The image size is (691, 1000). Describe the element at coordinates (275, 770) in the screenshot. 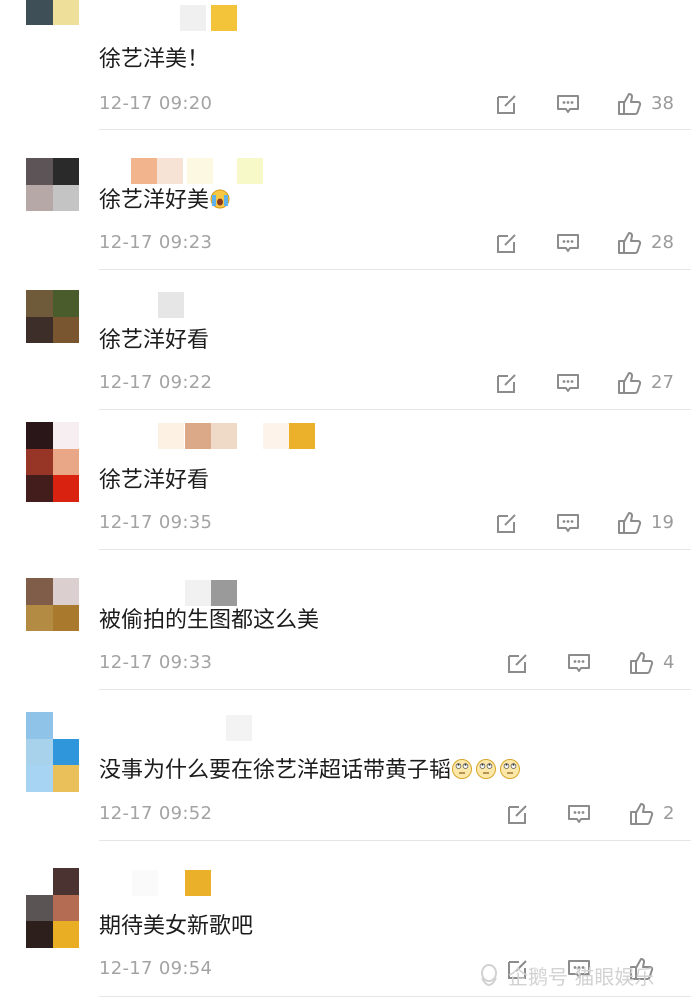

I see `comment-text-content: 没事为什么要在徐艺洋超话带黄子韬` at that location.